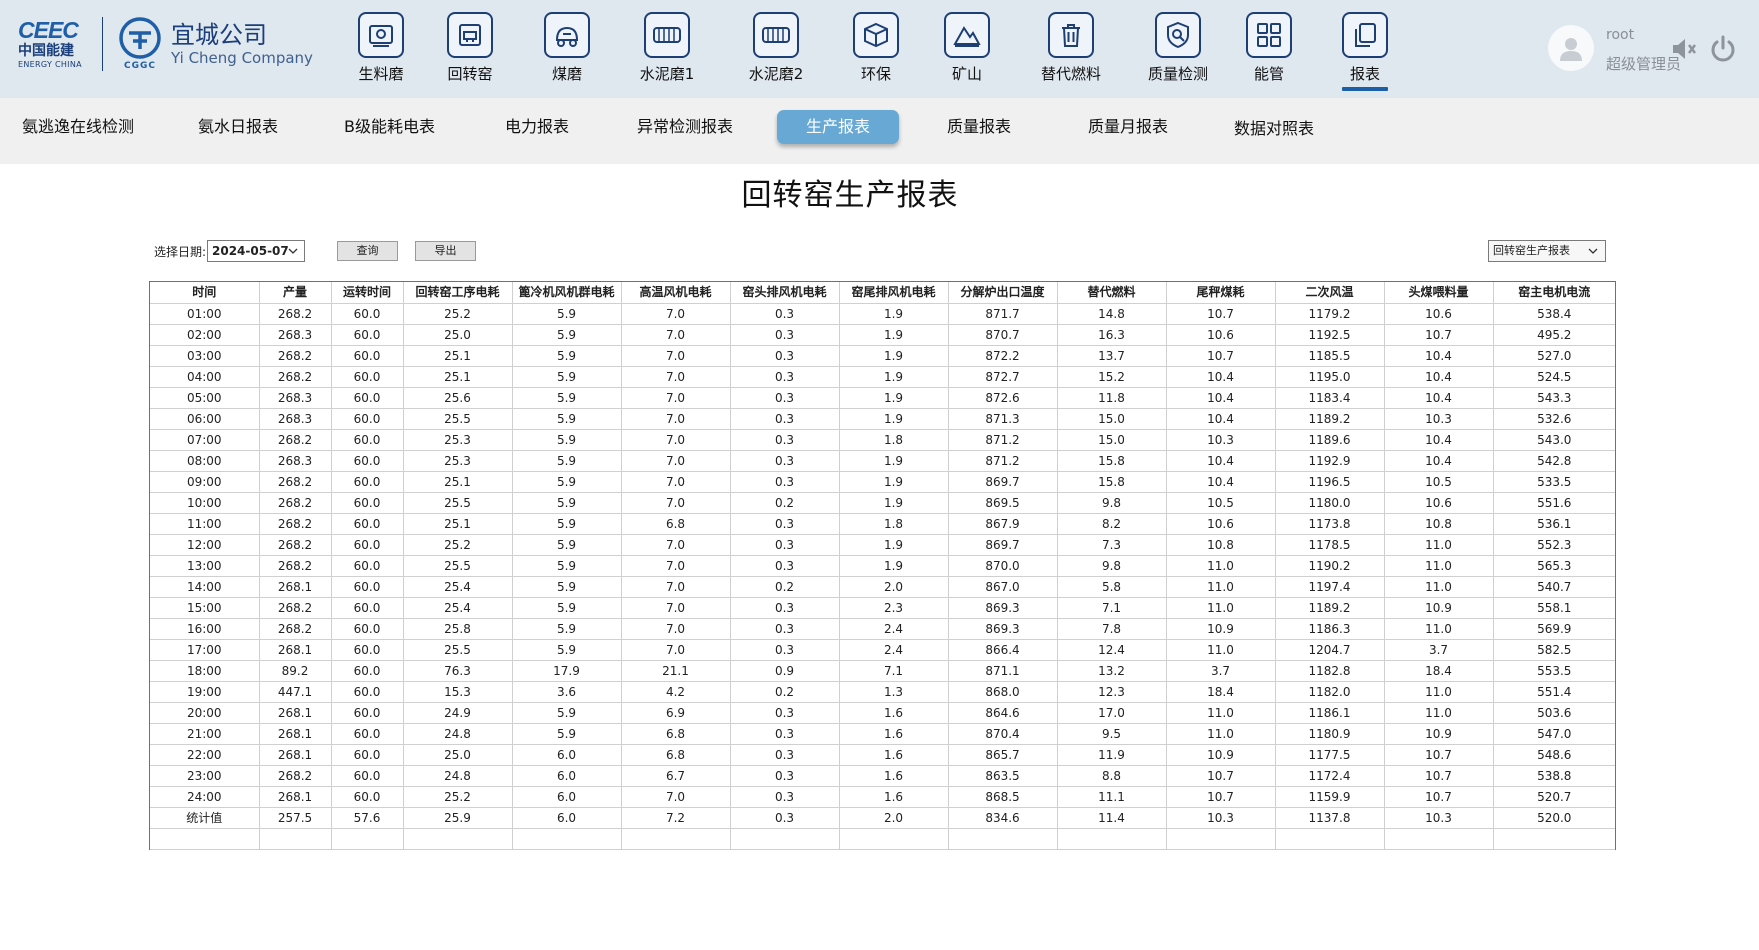 This screenshot has width=1759, height=950. What do you see at coordinates (1365, 51) in the screenshot?
I see `nav-item-reports: 报表` at bounding box center [1365, 51].